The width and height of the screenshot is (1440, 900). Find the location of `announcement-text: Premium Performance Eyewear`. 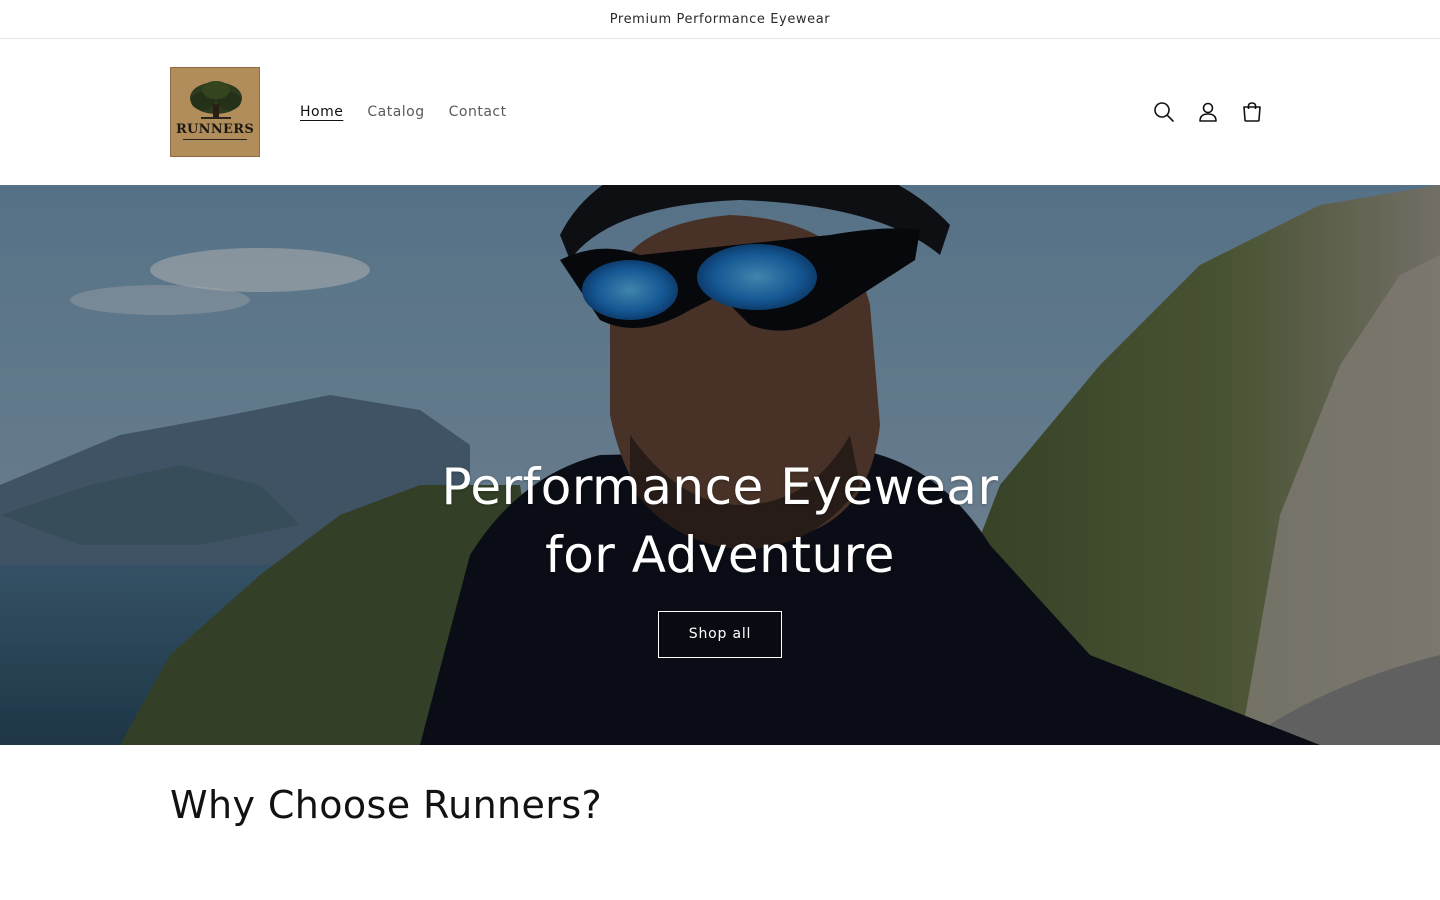

announcement-text: Premium Performance Eyewear is located at coordinates (720, 19).